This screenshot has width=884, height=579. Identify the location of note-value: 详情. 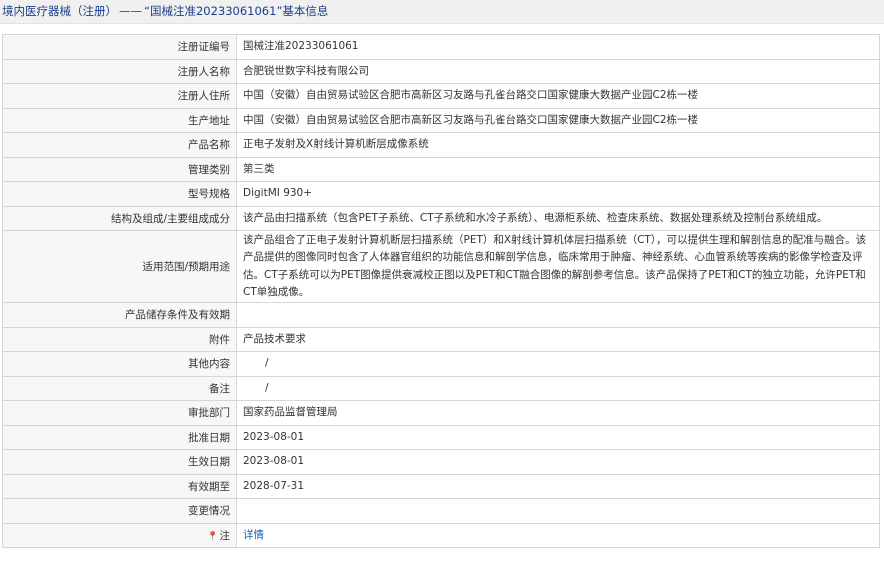
(558, 535).